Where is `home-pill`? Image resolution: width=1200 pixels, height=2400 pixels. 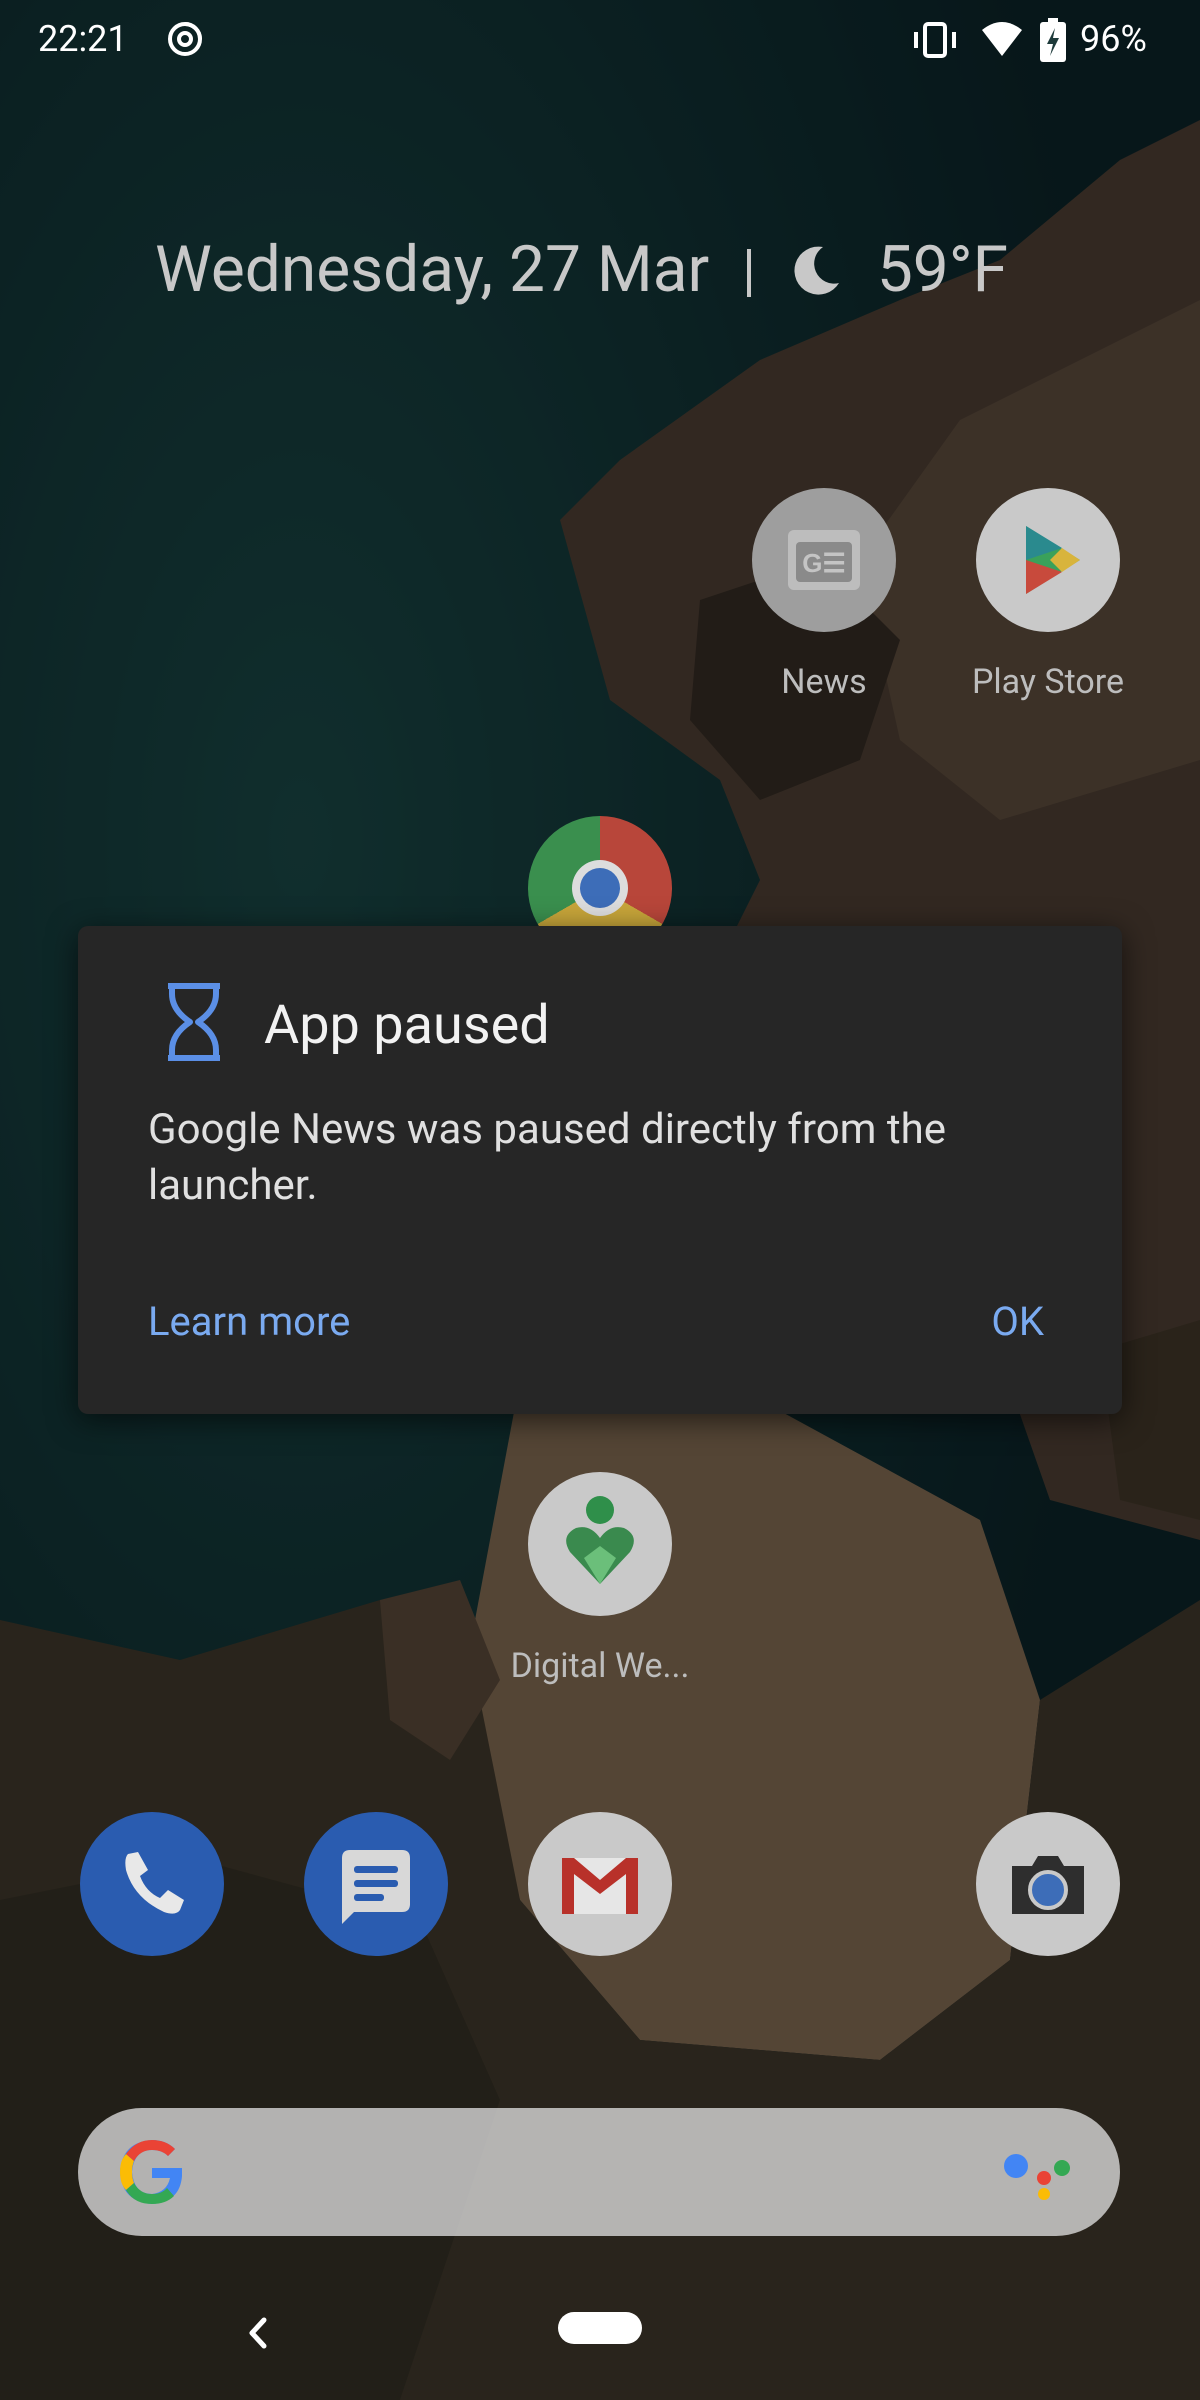 home-pill is located at coordinates (600, 2328).